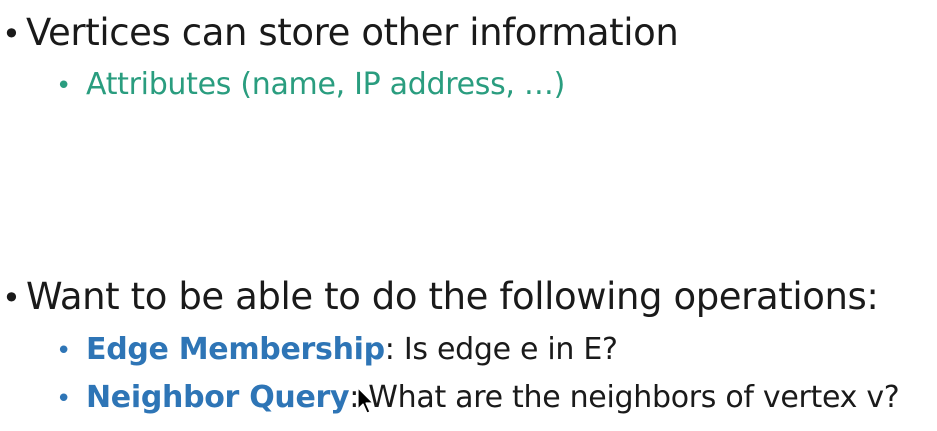  Describe the element at coordinates (365, 400) in the screenshot. I see `mouse-cursor-icon` at that location.